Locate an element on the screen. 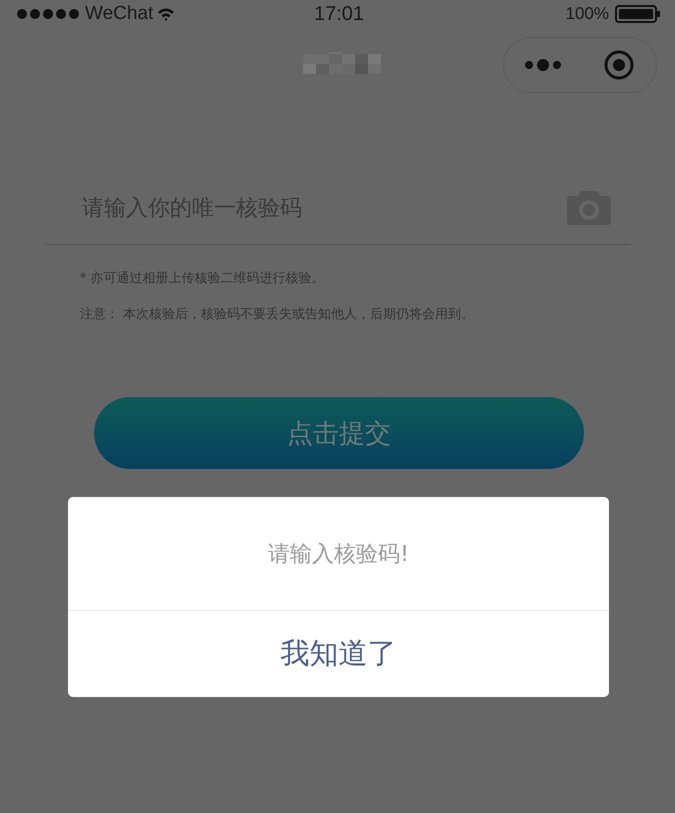 The height and width of the screenshot is (813, 675). more-icon is located at coordinates (543, 65).